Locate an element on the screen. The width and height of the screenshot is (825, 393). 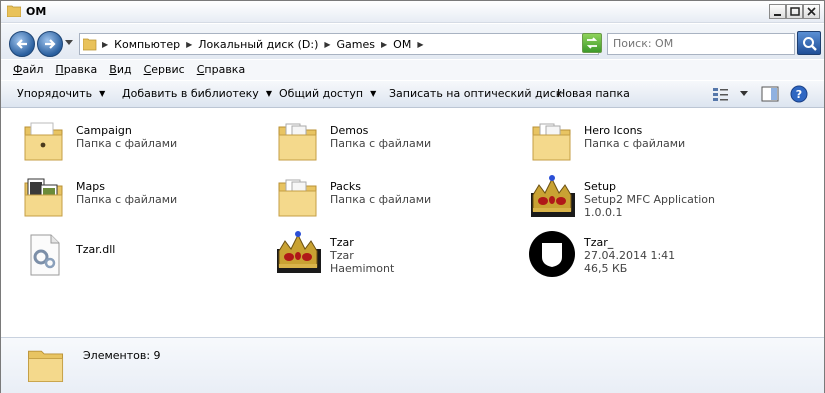
breadcrumb-om: ▶ OM ▶ is located at coordinates (402, 44).